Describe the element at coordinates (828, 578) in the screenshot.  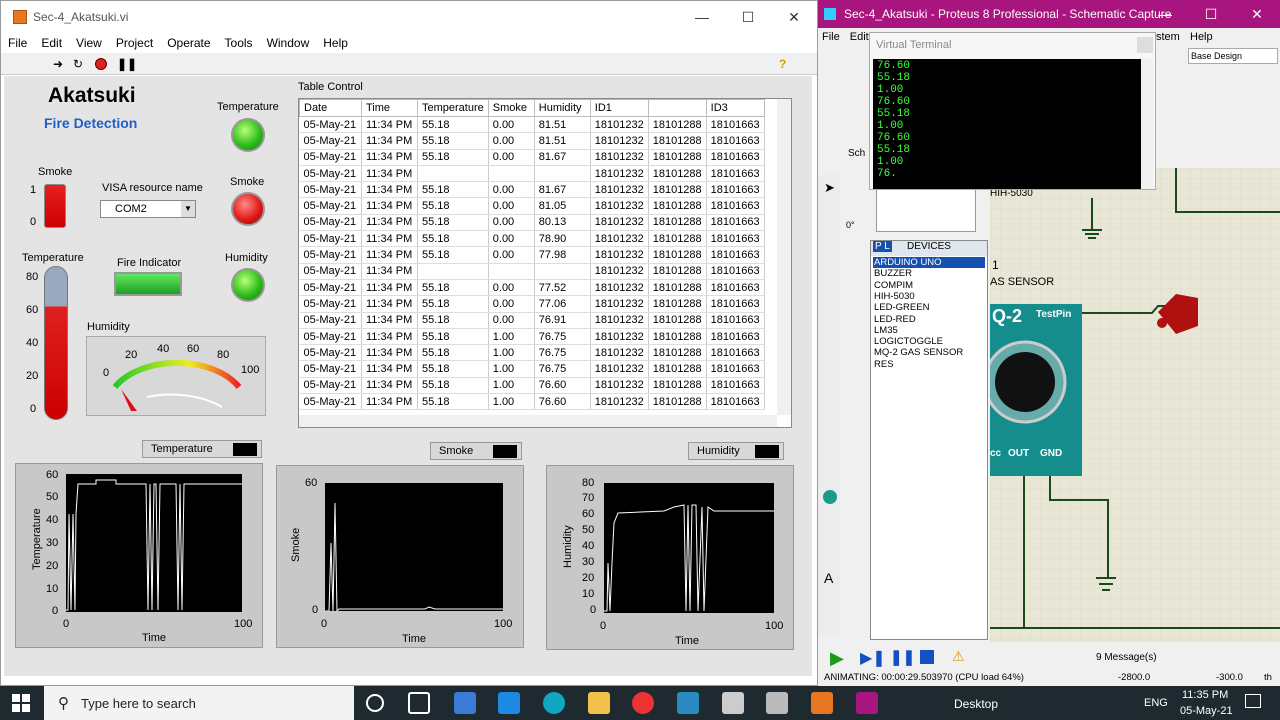
I see `text-tool-icon: A` at that location.